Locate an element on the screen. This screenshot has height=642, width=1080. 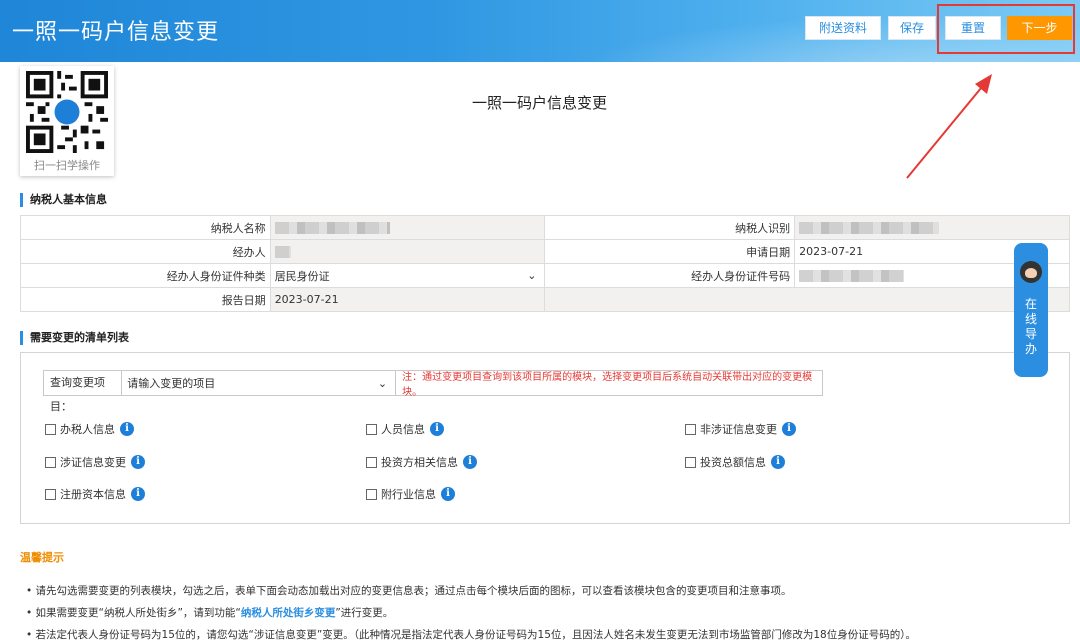
report-date-value: 2023-07-21 is located at coordinates (407, 299).